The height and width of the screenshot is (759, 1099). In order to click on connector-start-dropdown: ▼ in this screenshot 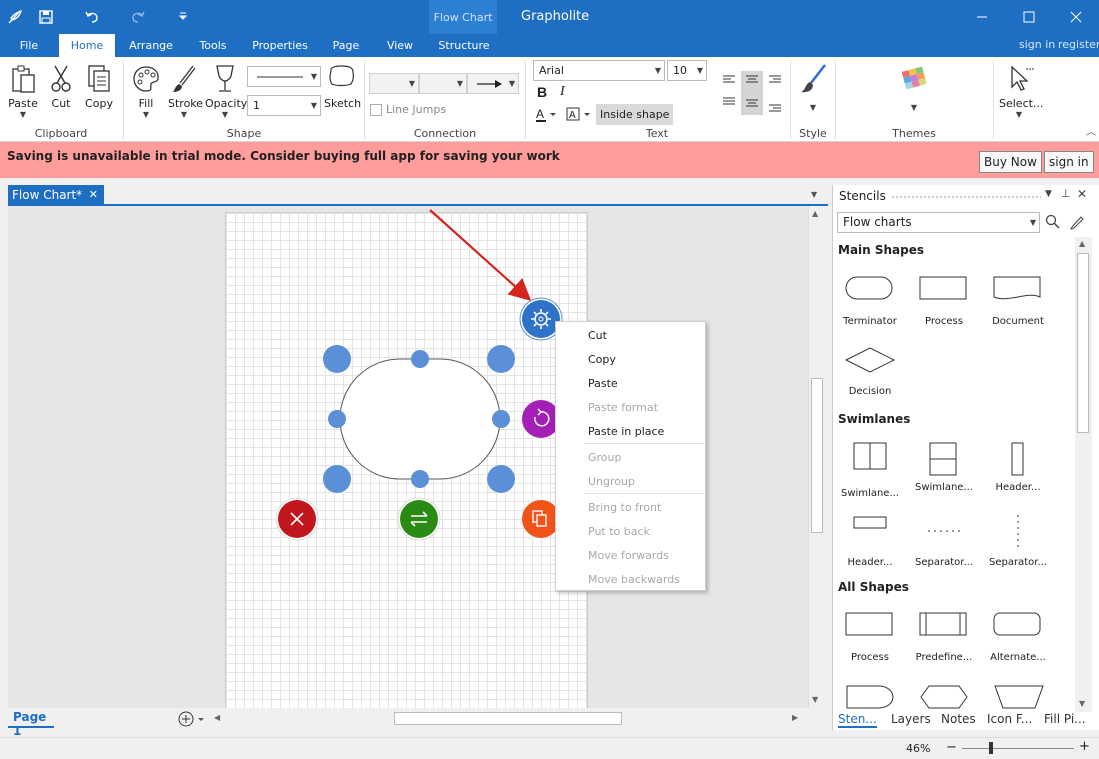, I will do `click(394, 83)`.